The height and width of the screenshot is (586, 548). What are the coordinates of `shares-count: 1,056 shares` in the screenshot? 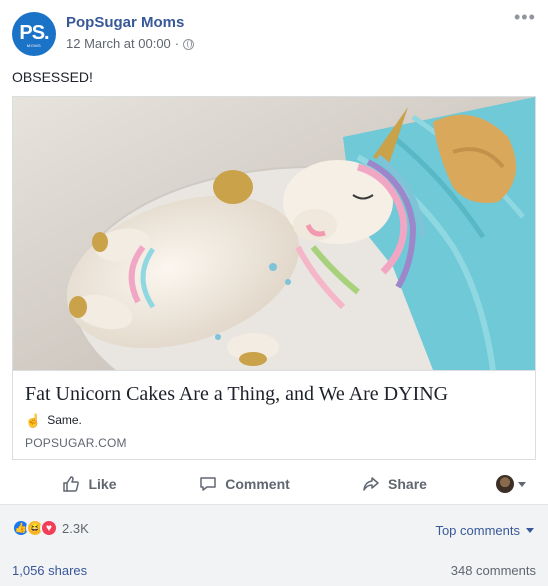 It's located at (49, 570).